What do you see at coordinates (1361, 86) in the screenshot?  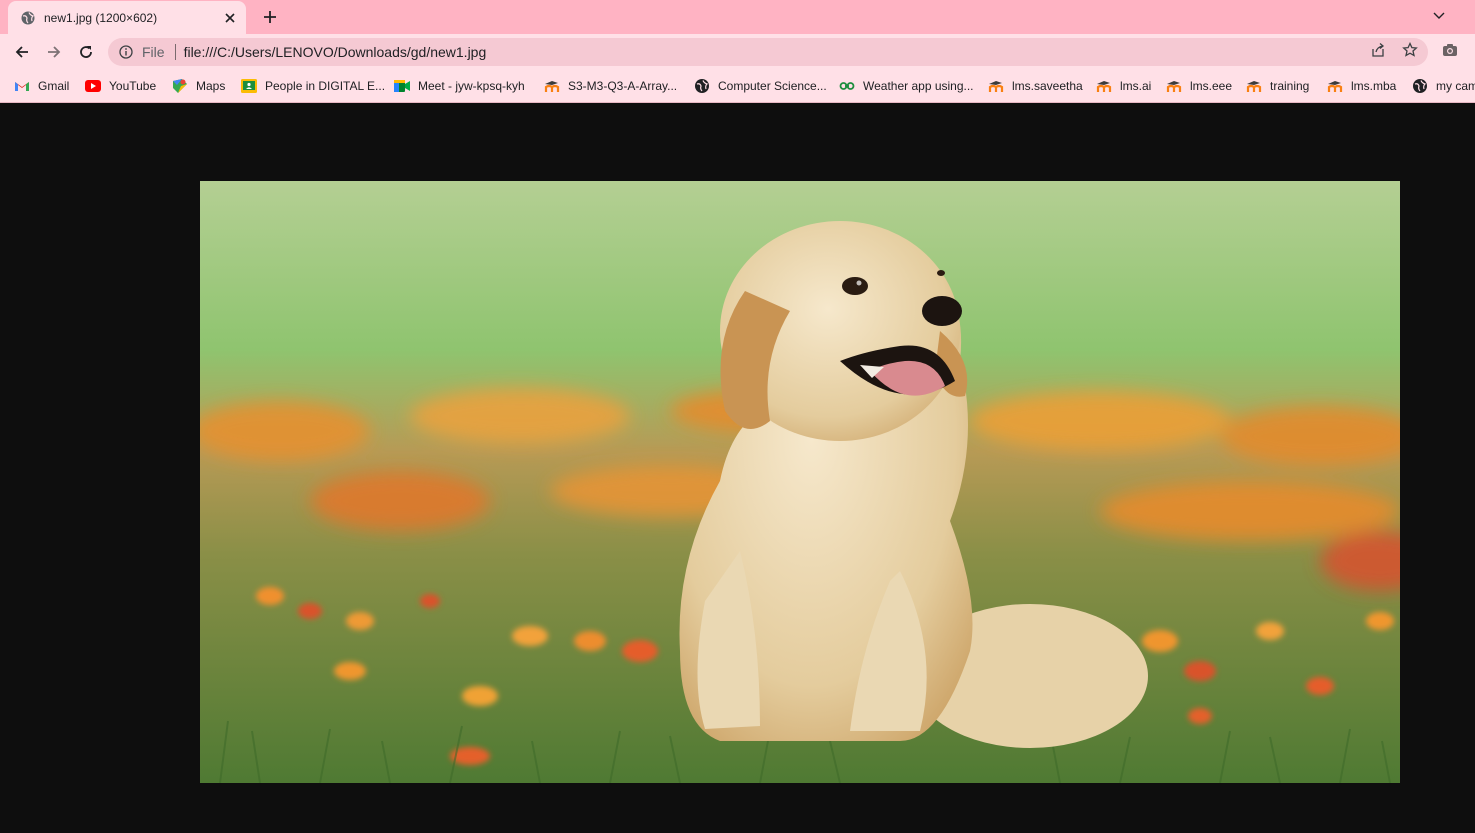 I see `bookmark-lms-mba: lms.mba` at bounding box center [1361, 86].